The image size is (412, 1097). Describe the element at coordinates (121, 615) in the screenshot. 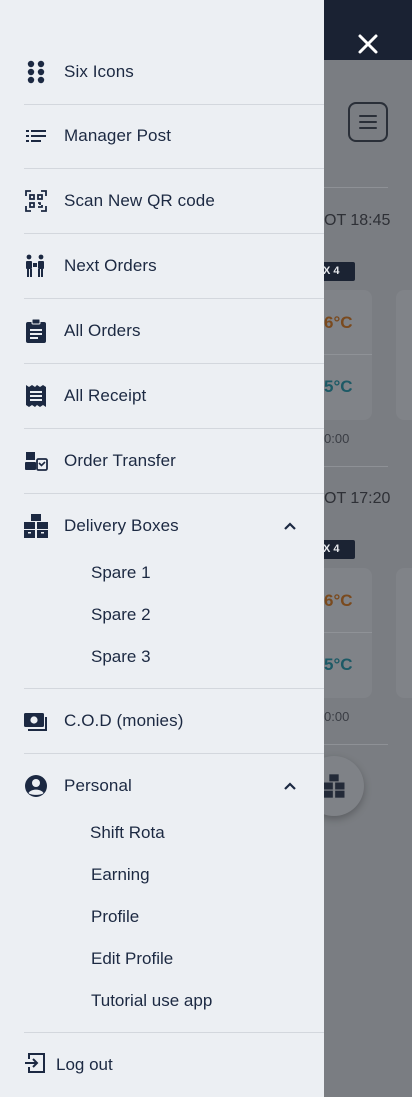

I see `submenu-item-spare-2: Spare 2` at that location.